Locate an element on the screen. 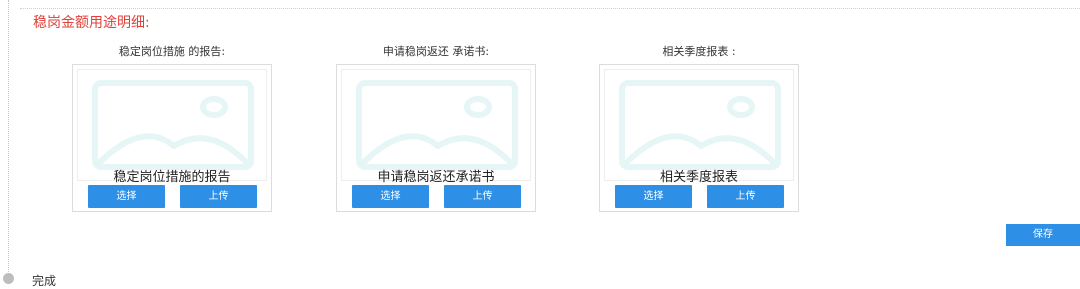 Image resolution: width=1080 pixels, height=289 pixels. upload-card-commitment: 申请稳岗返还承诺书 选择 上传 is located at coordinates (436, 138).